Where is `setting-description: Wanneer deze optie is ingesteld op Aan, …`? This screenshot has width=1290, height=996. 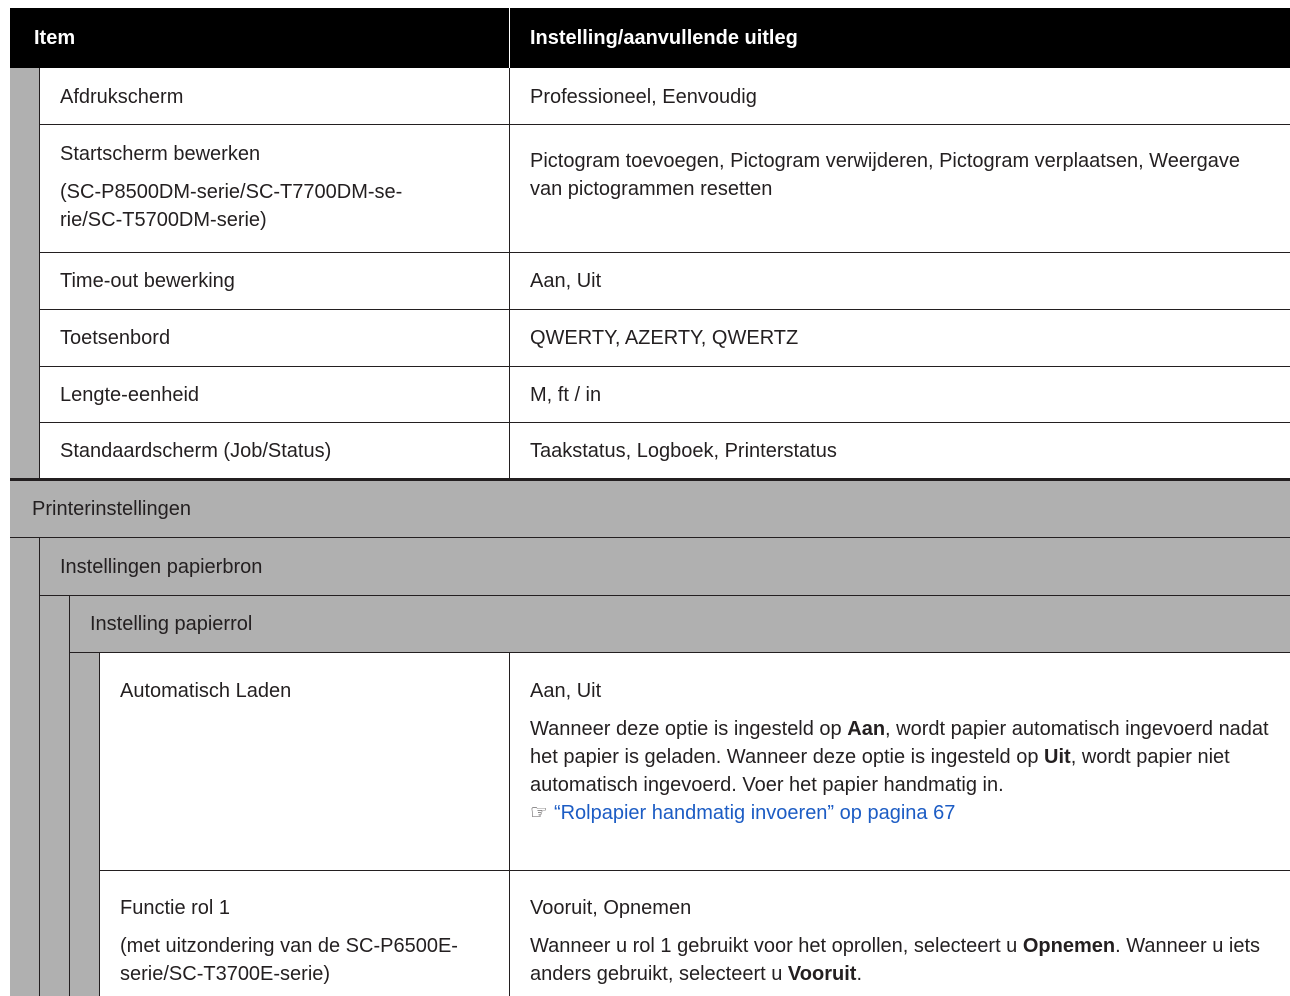
setting-description: Wanneer deze optie is ingesteld op Aan, … is located at coordinates (905, 757).